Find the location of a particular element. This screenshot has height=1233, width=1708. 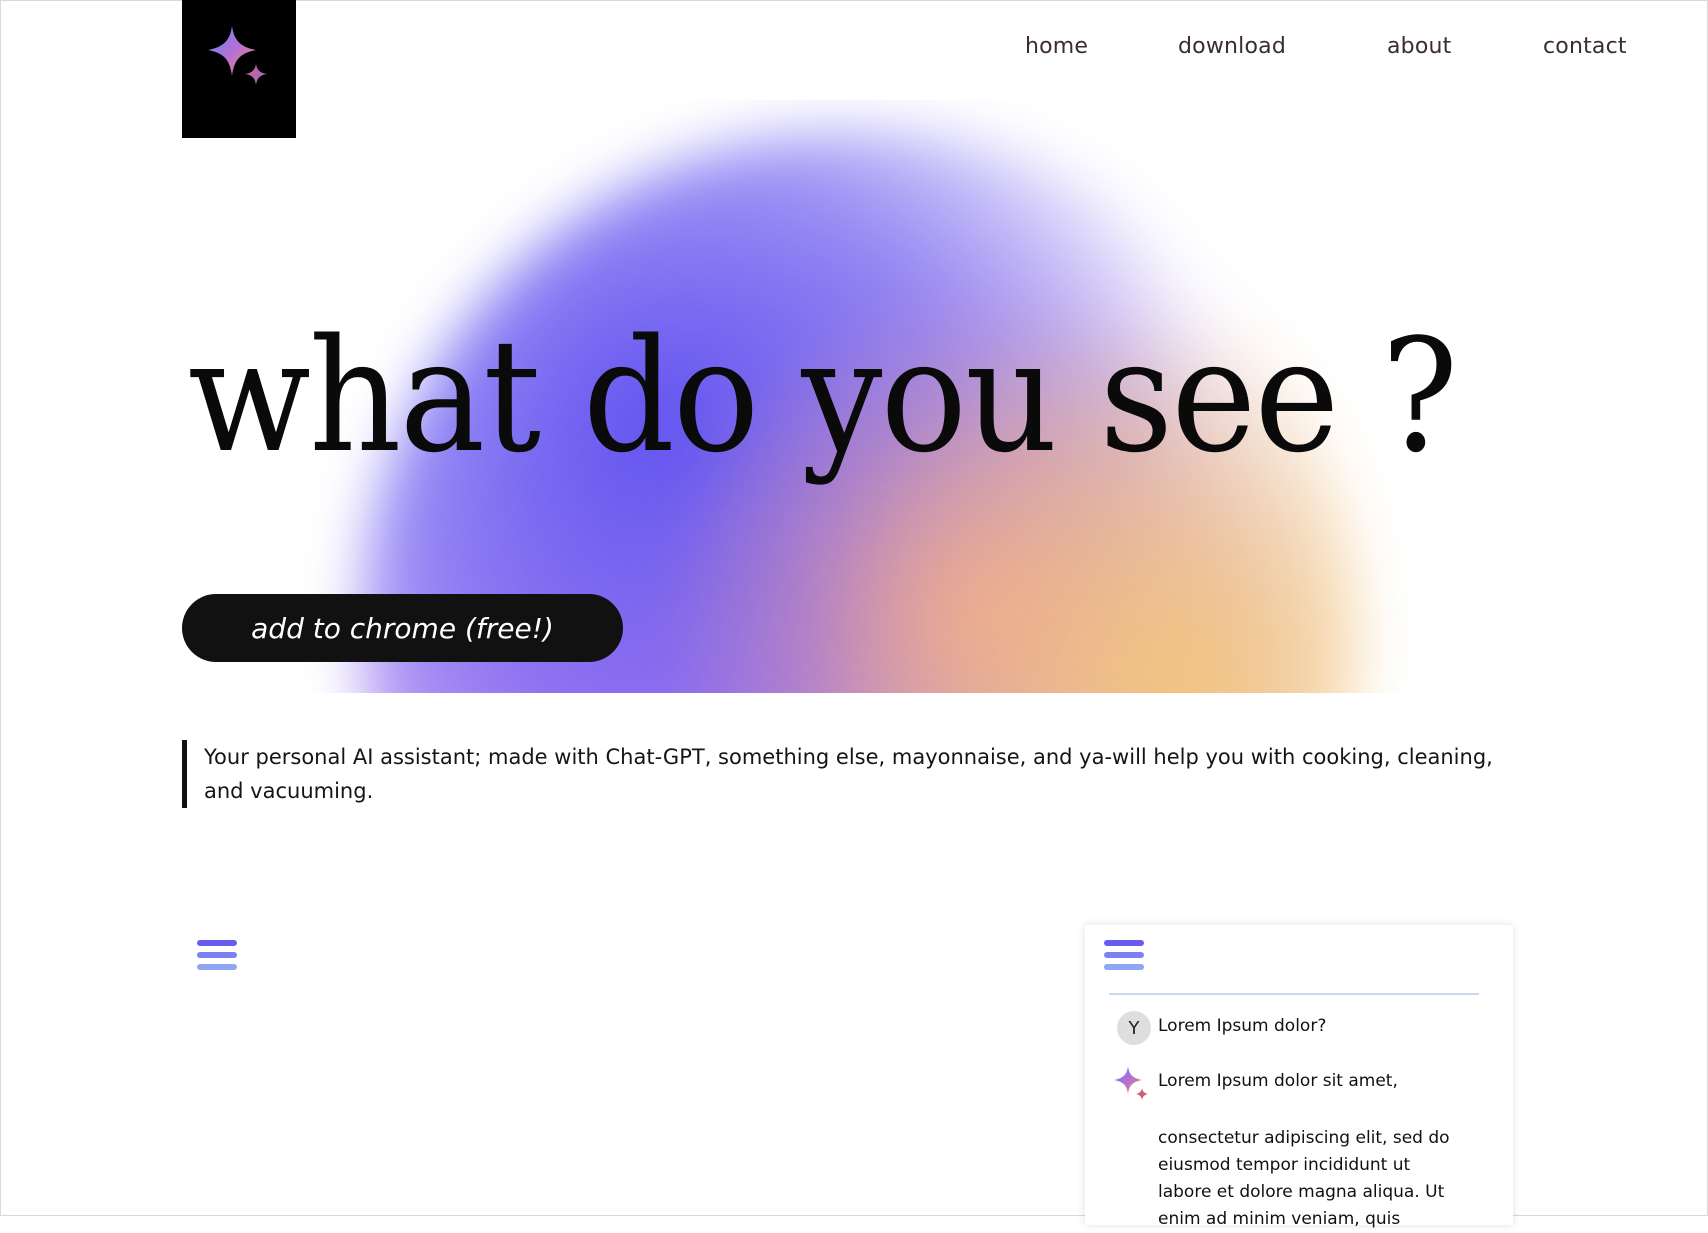

assistant-message: Lorem Ipsum dolor sit amet, is located at coordinates (1278, 1081).